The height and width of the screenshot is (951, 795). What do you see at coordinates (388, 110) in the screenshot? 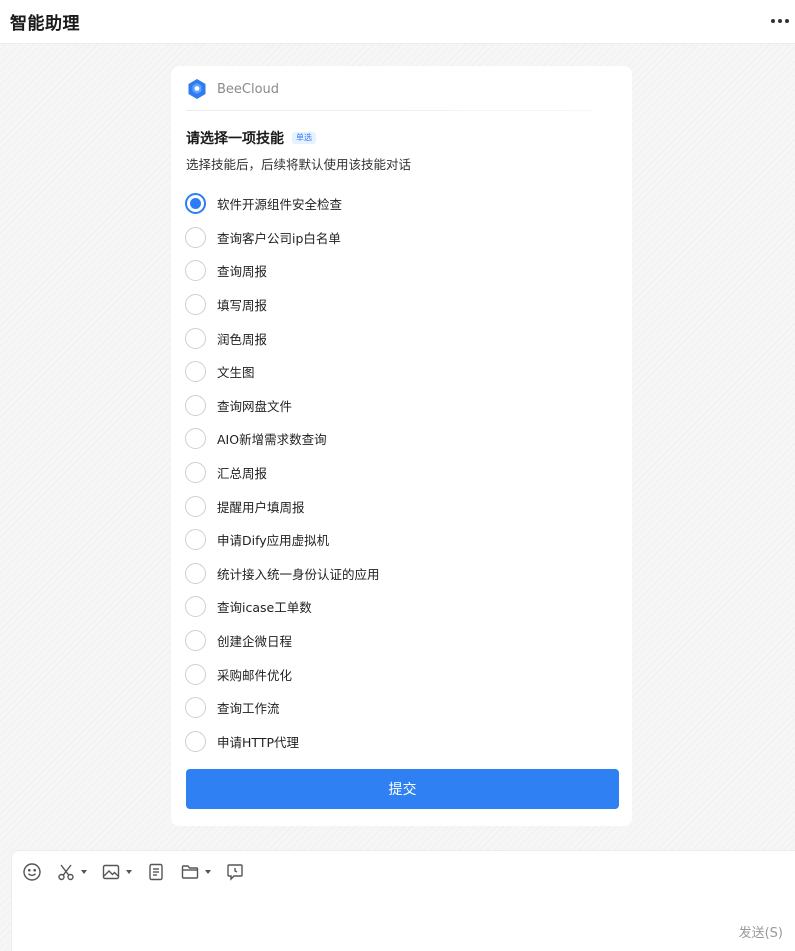
I see `divider` at bounding box center [388, 110].